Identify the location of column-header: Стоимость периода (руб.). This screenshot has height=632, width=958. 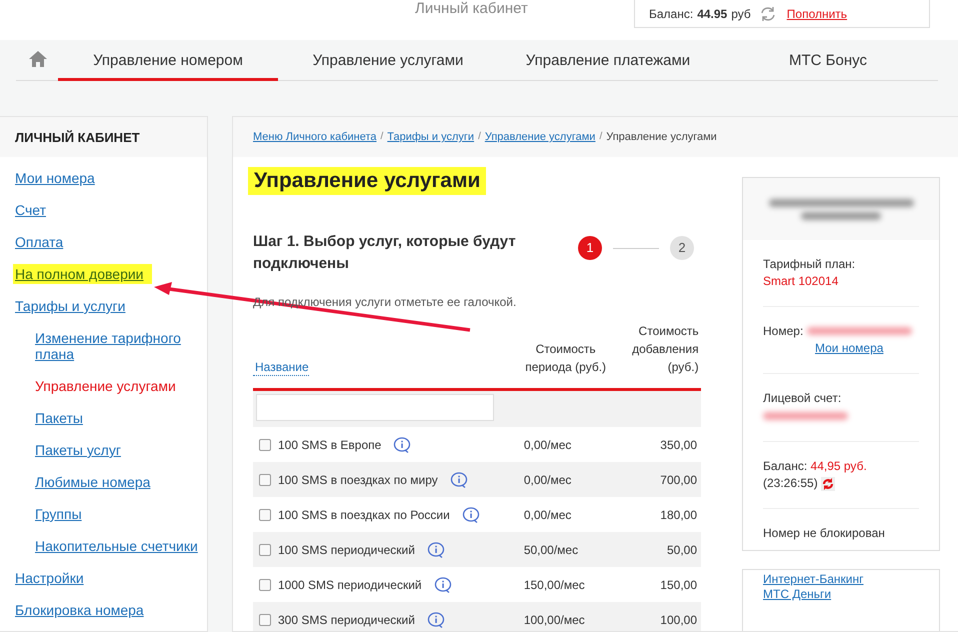
(566, 358).